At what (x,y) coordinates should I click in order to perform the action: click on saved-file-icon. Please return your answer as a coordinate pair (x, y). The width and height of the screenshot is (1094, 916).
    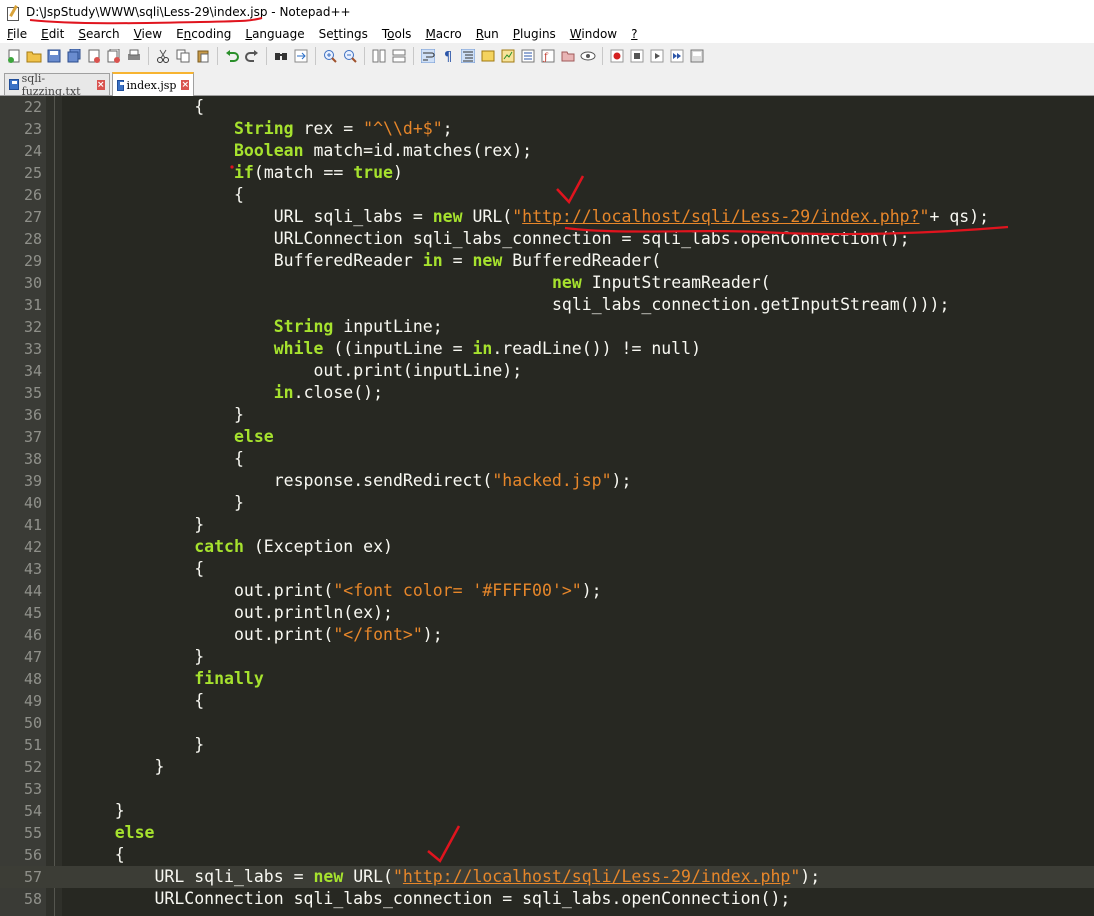
    Looking at the image, I should click on (14, 84).